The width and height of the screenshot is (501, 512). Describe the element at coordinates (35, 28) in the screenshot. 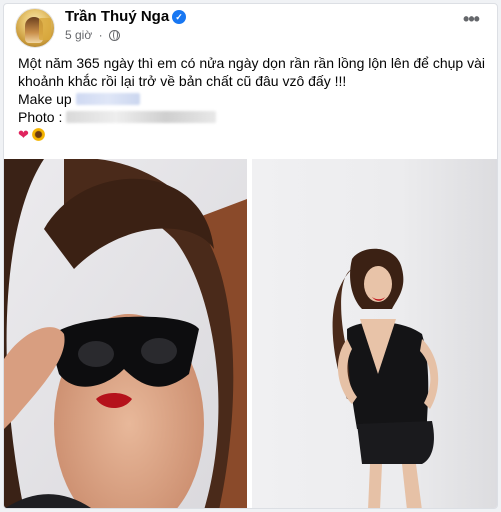

I see `author-avatar` at that location.